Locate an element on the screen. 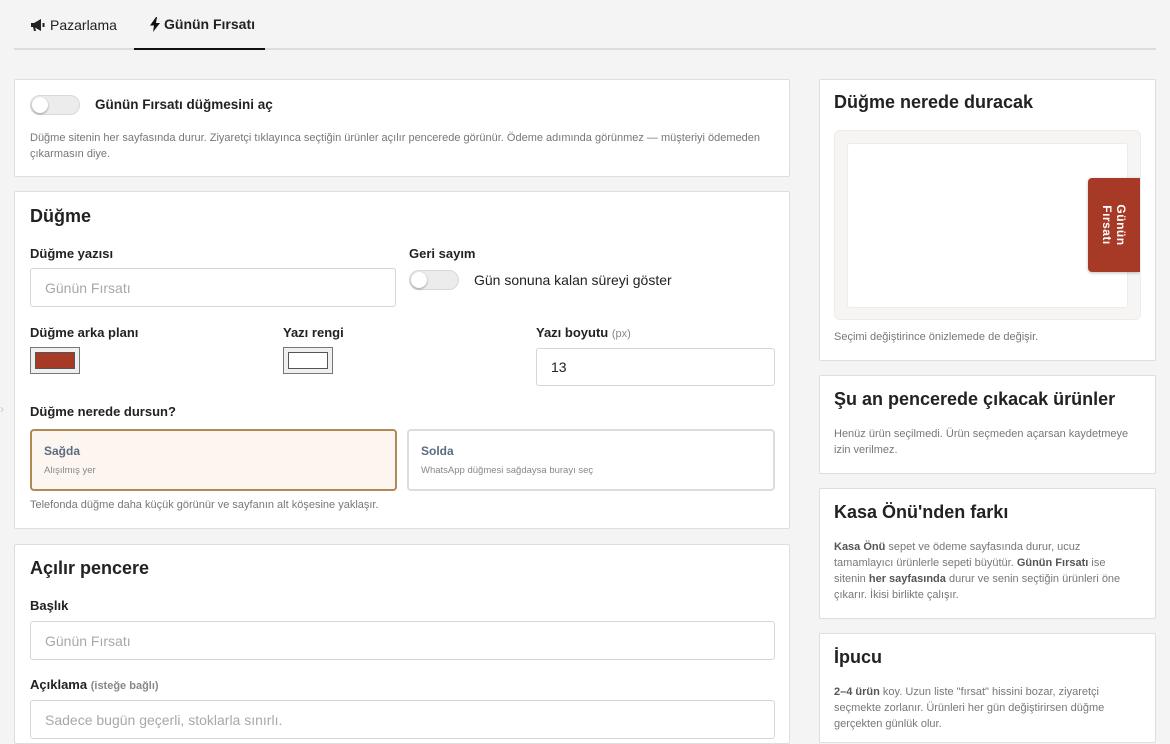 The width and height of the screenshot is (1170, 744). option-title: Sağda is located at coordinates (62, 451).